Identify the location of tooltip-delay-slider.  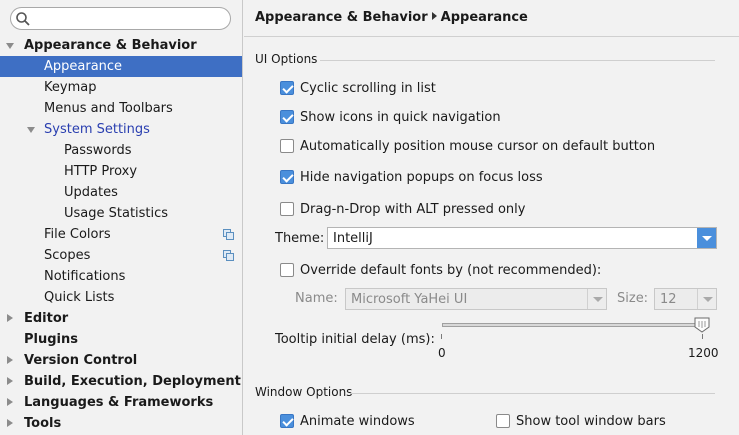
(573, 325).